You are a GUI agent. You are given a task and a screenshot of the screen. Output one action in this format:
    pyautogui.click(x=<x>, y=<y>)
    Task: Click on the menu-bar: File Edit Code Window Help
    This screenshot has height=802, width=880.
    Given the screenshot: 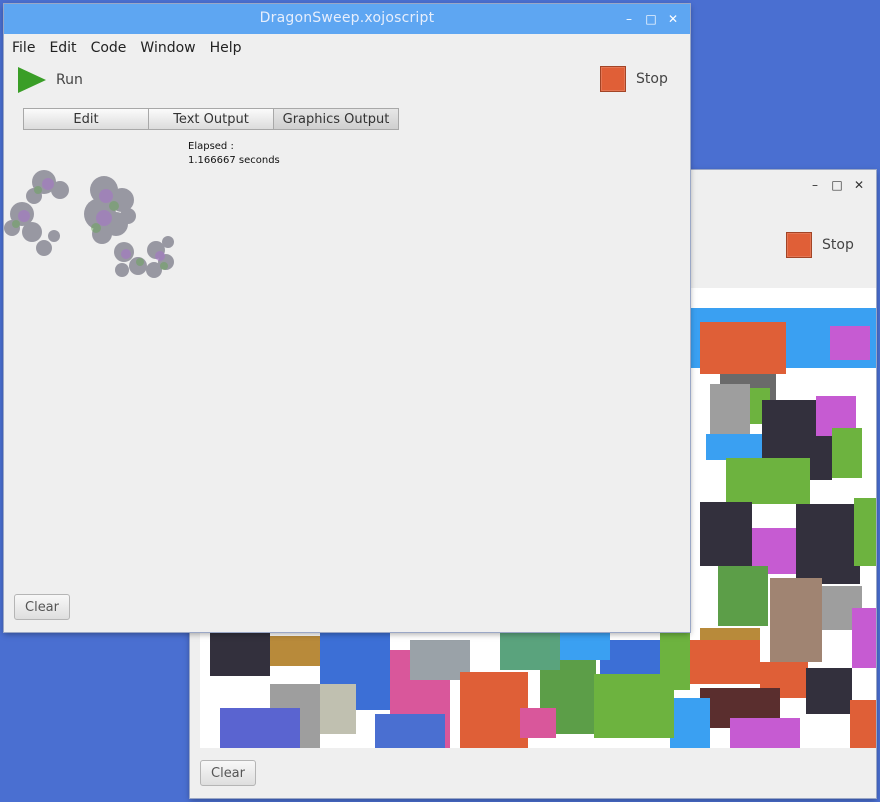 What is the action you would take?
    pyautogui.click(x=347, y=48)
    